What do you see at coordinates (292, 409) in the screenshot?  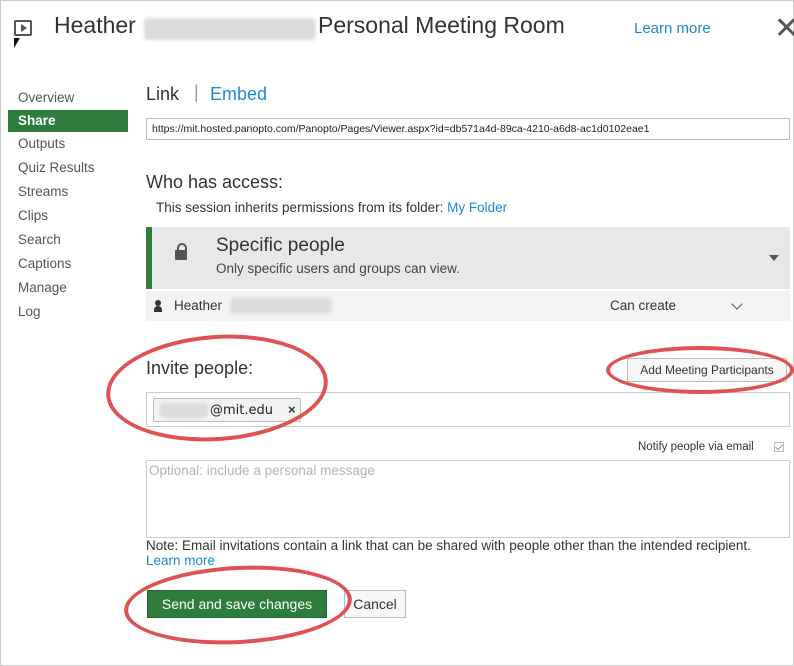 I see `remove-chip-icon: ×` at bounding box center [292, 409].